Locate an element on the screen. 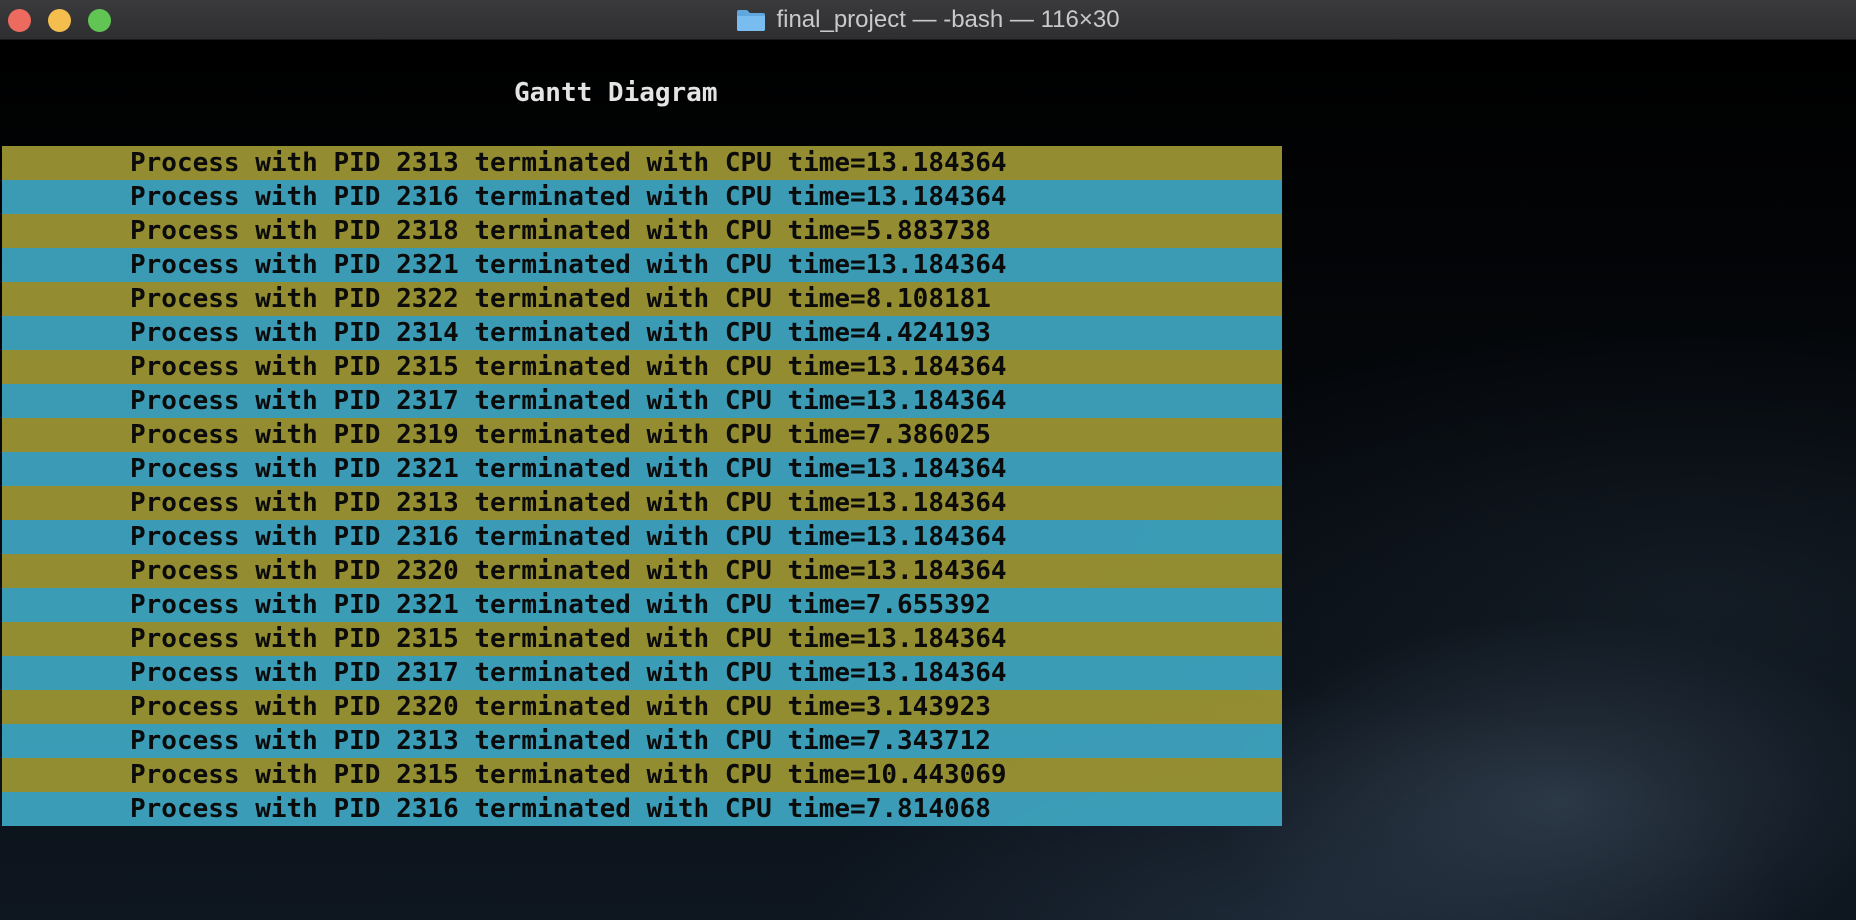 The height and width of the screenshot is (920, 1856). title-bar: final_project — -bash — 116×30 is located at coordinates (928, 20).